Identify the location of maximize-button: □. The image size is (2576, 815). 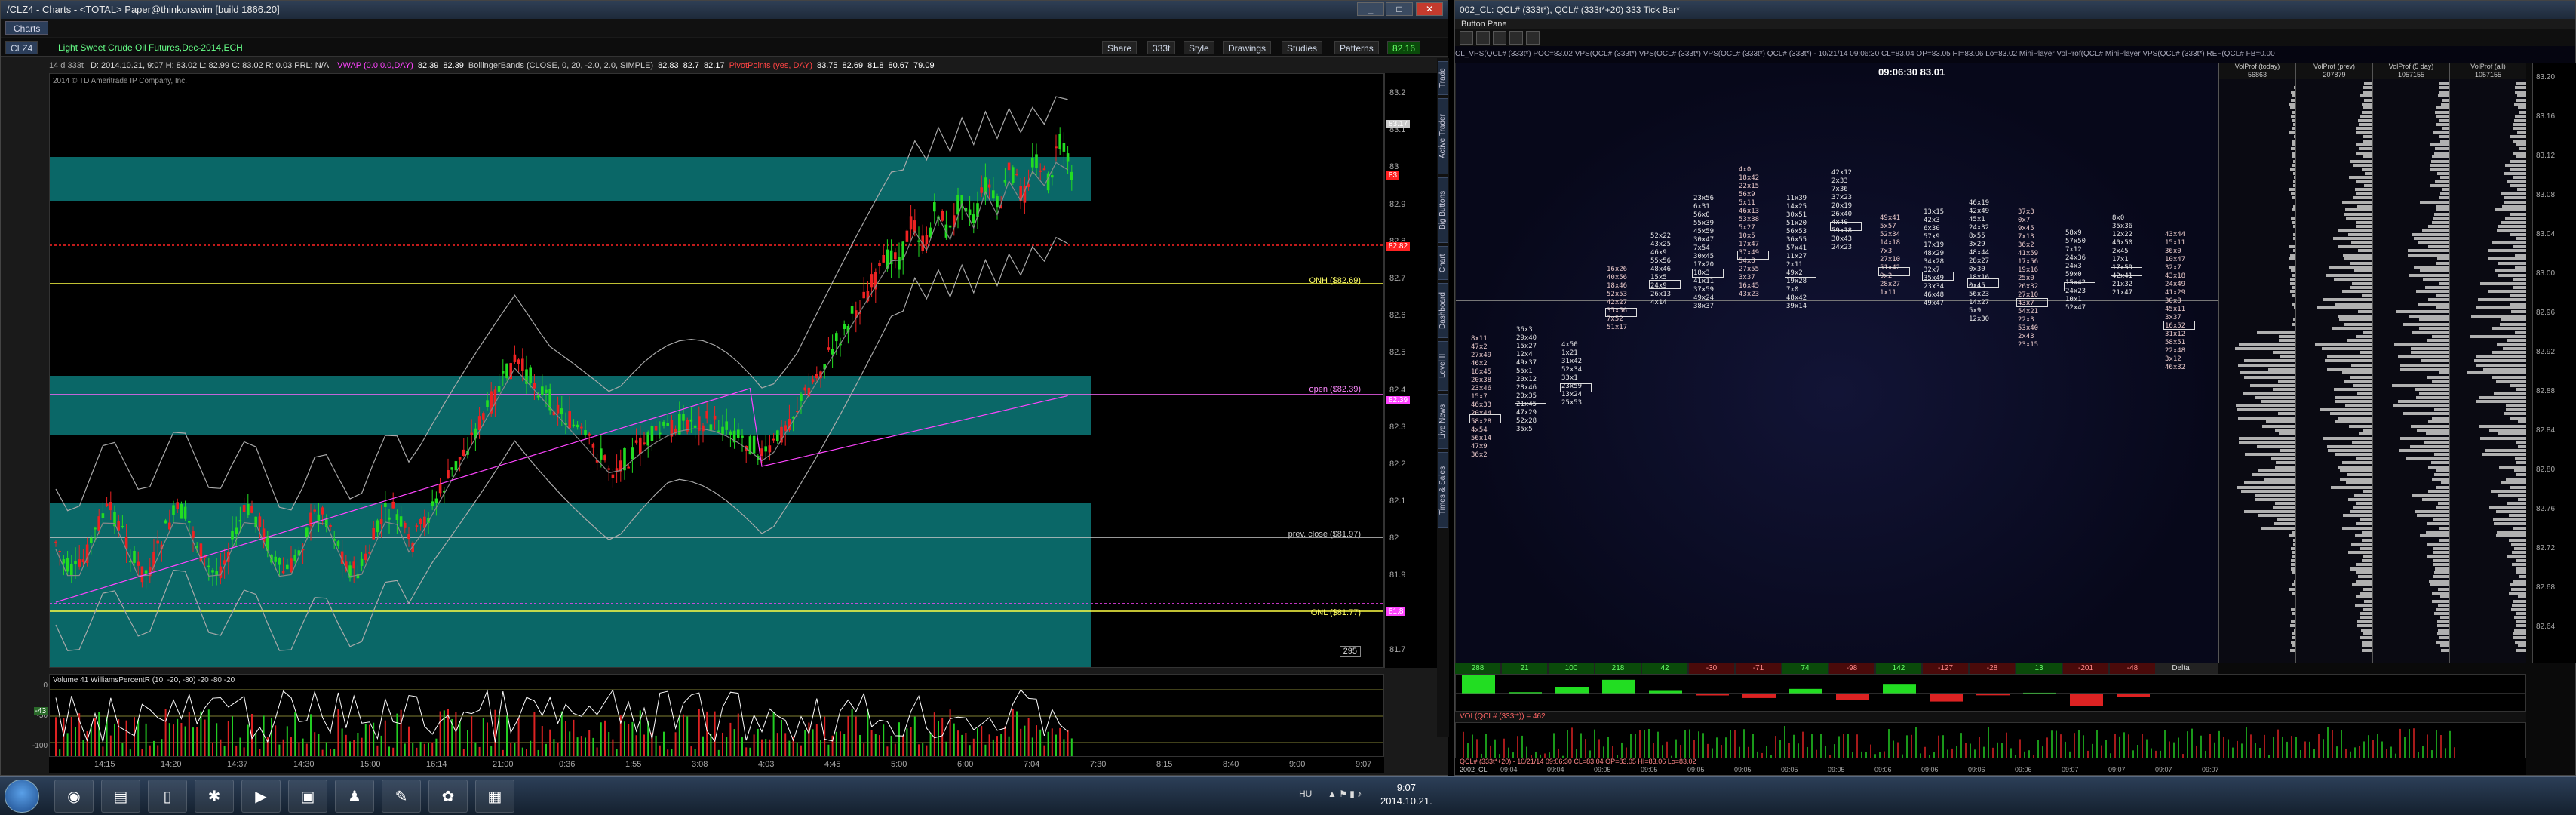
(1399, 9).